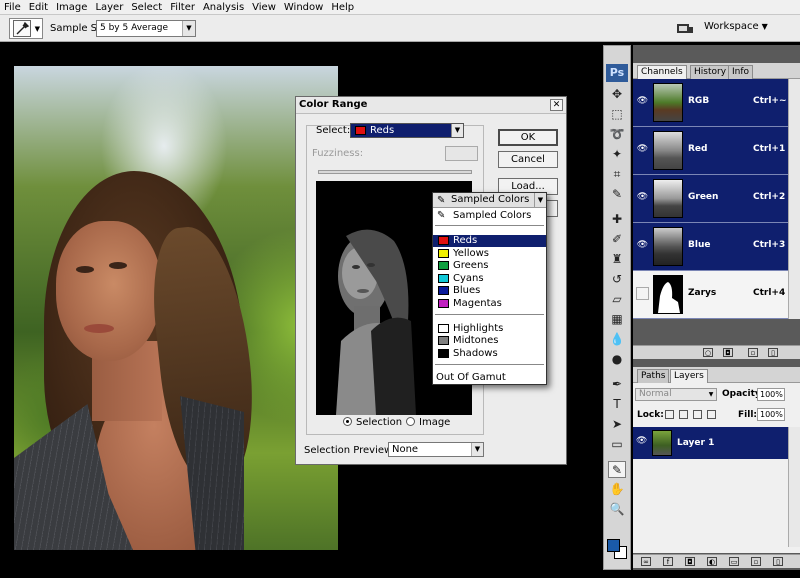 This screenshot has height=578, width=800. Describe the element at coordinates (489, 241) in the screenshot. I see `menu-item-reds: Reds` at that location.